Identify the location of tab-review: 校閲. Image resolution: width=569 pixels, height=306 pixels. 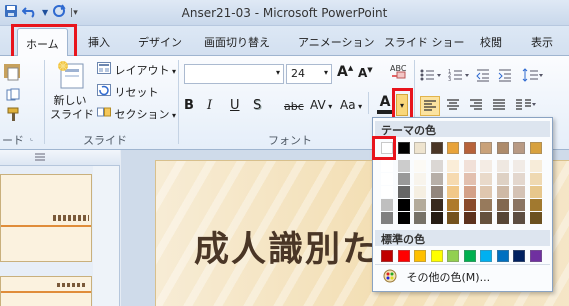
(491, 42).